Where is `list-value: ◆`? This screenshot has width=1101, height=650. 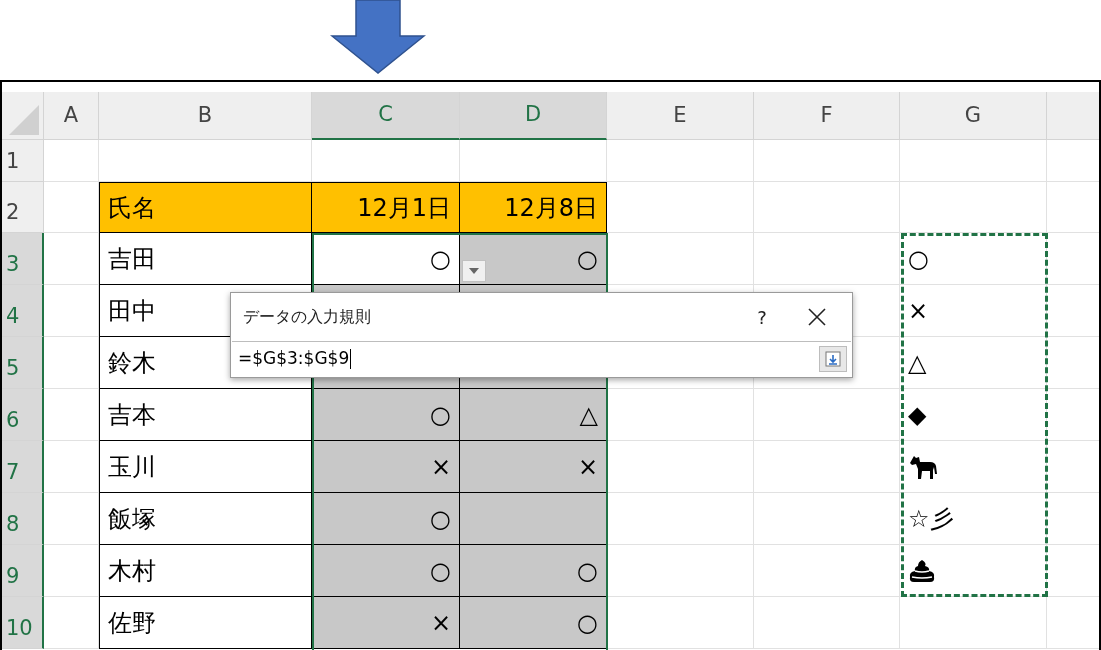 list-value: ◆ is located at coordinates (917, 414).